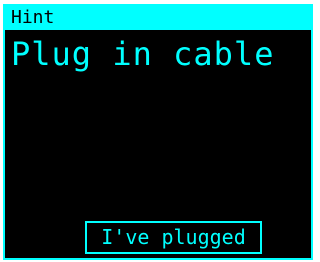  What do you see at coordinates (158, 18) in the screenshot?
I see `dialog-title: Hint` at bounding box center [158, 18].